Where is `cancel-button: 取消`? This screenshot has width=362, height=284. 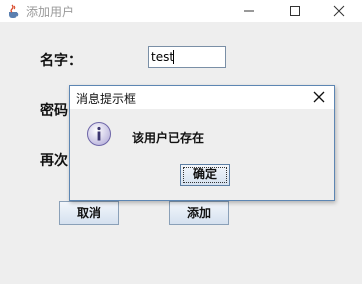
cancel-button: 取消 is located at coordinates (89, 213).